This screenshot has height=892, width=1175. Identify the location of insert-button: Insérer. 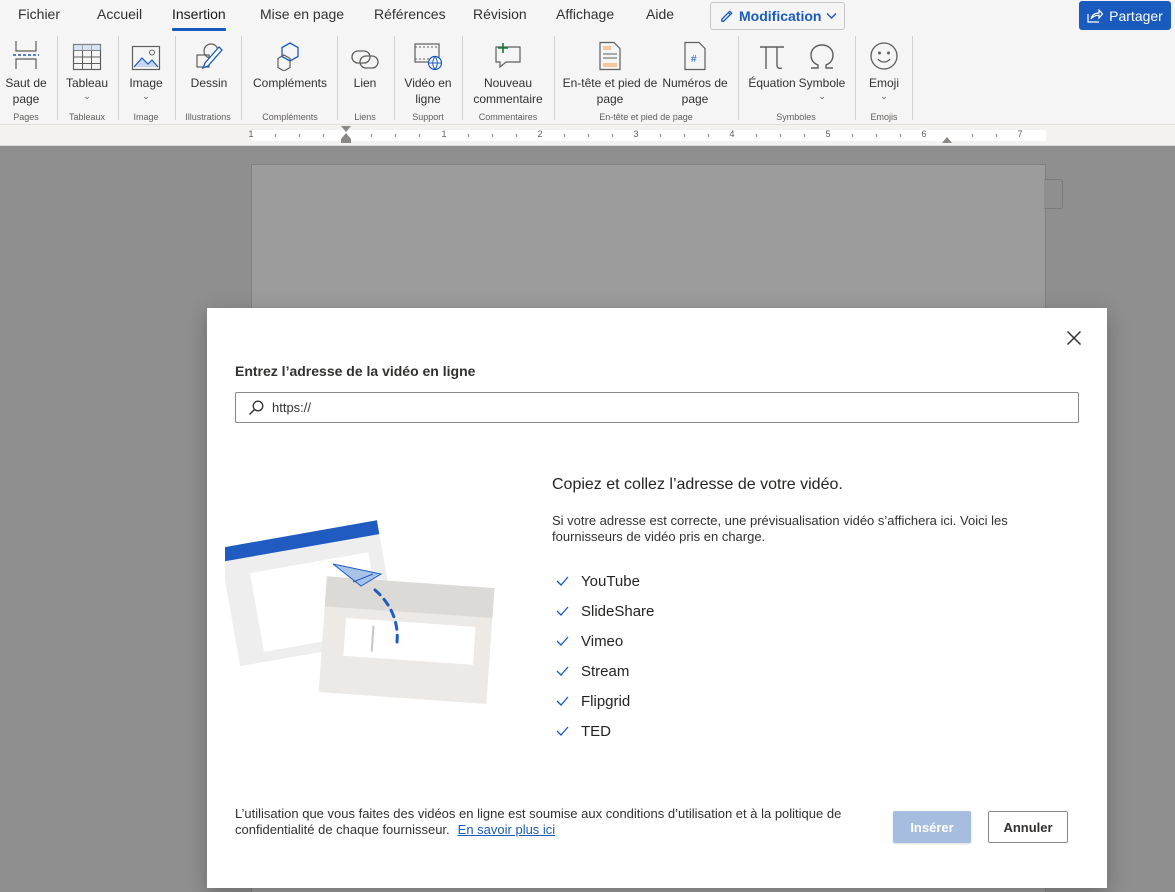
(932, 827).